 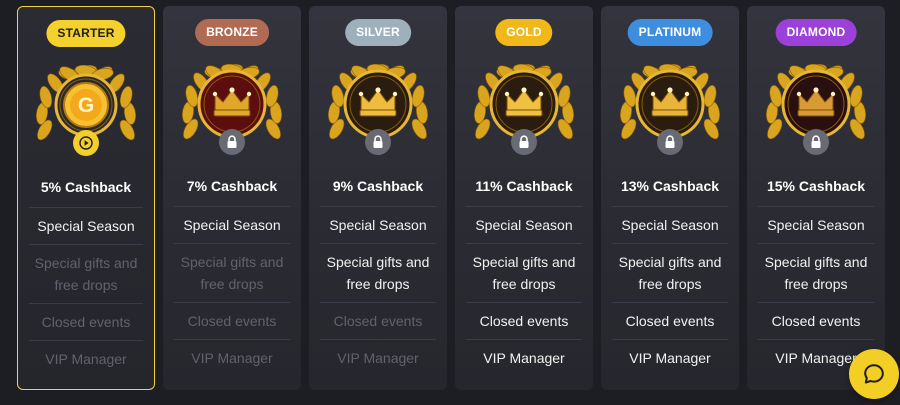 What do you see at coordinates (378, 32) in the screenshot?
I see `tier-pill-silver: SILVER` at bounding box center [378, 32].